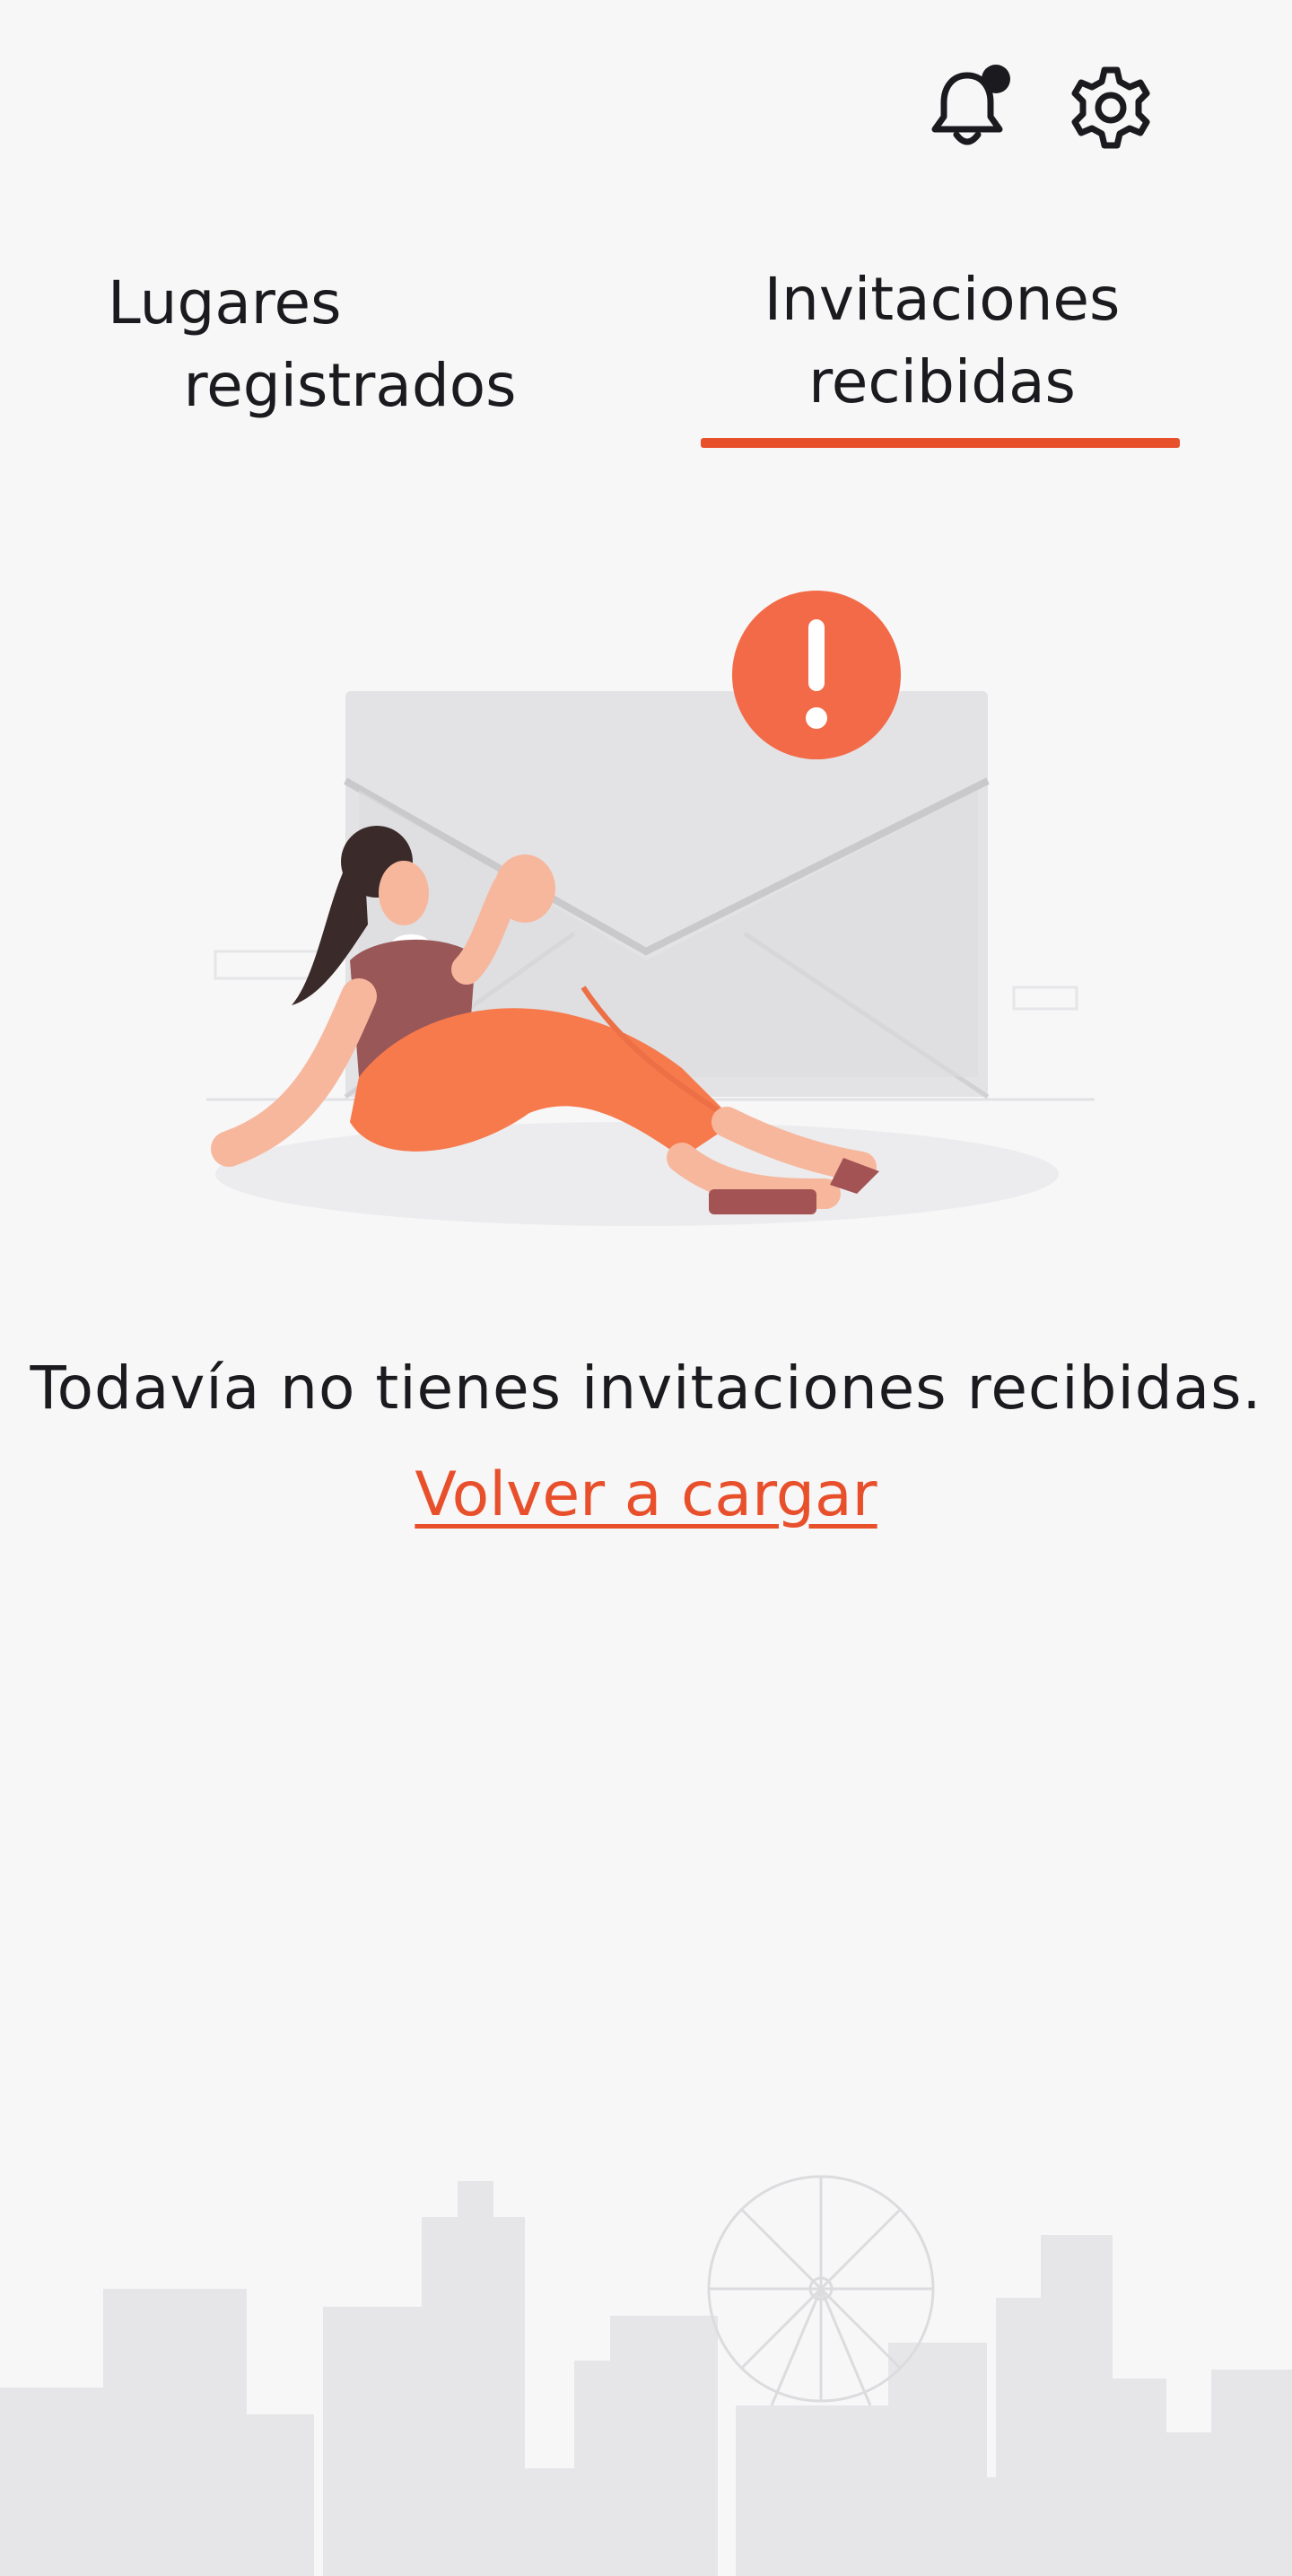  Describe the element at coordinates (942, 381) in the screenshot. I see `tab-label-line2: recibidas` at that location.